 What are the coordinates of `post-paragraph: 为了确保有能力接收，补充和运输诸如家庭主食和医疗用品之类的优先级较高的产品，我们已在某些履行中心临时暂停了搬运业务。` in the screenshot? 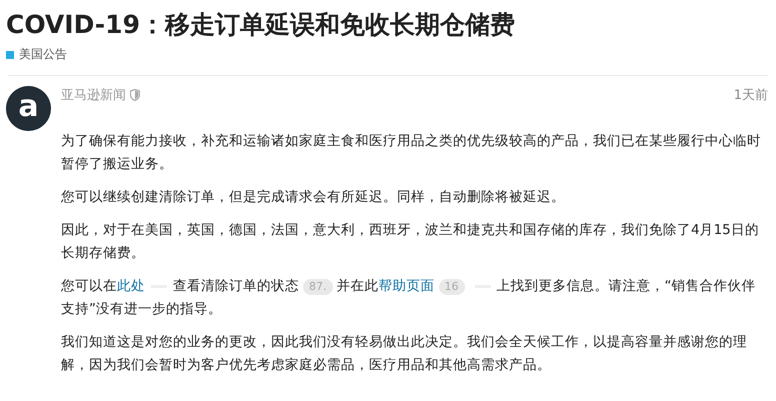 It's located at (411, 153).